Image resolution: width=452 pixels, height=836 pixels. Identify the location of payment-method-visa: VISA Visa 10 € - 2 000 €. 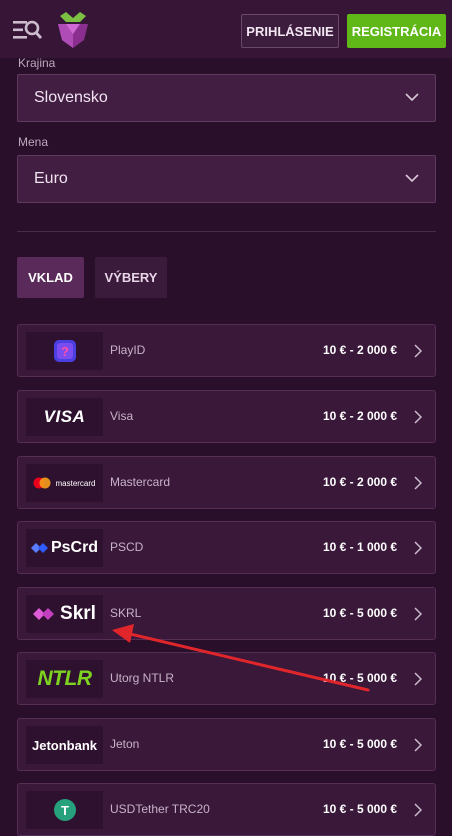
(226, 416).